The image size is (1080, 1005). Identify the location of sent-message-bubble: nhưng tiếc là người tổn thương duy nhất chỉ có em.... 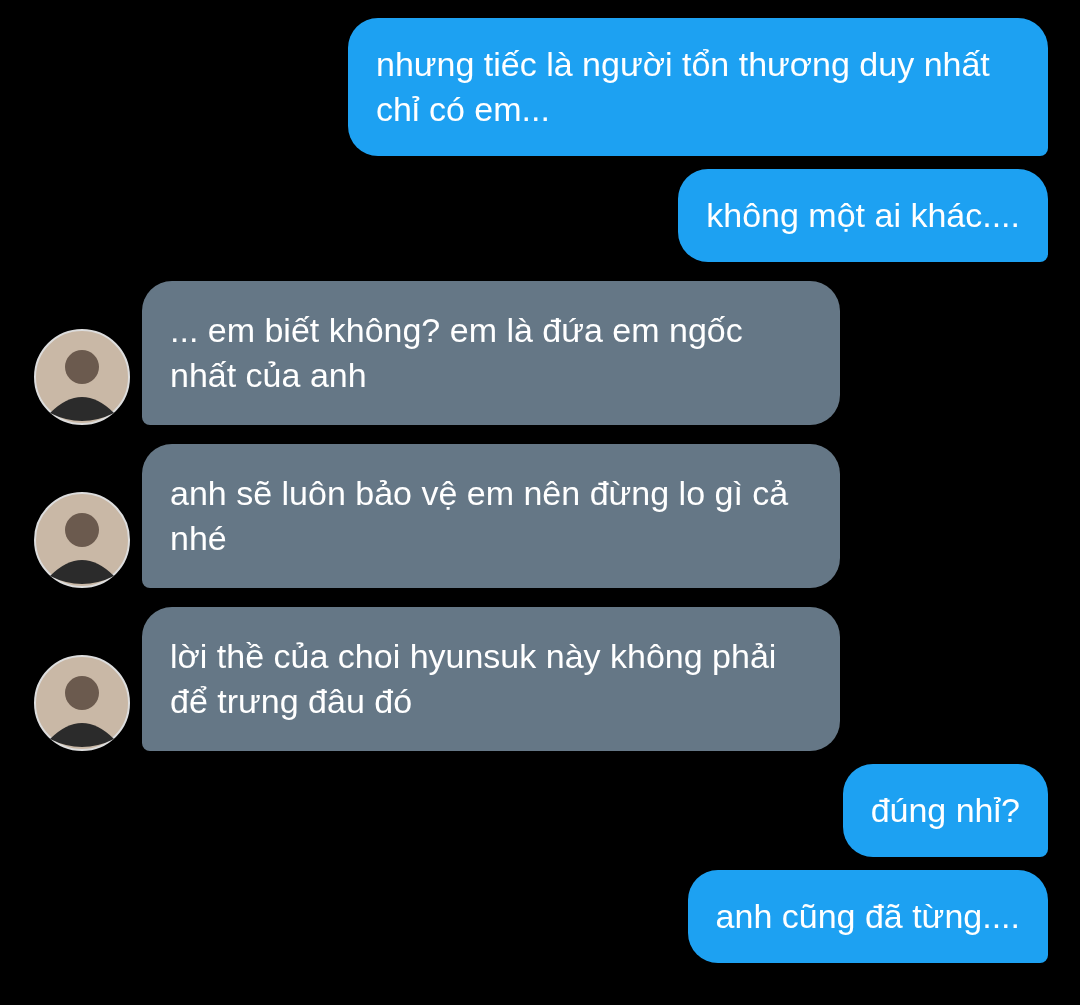
(698, 87).